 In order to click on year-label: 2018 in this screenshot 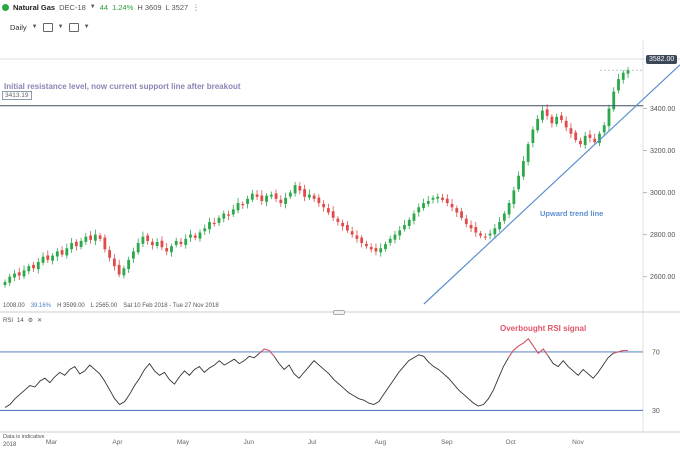, I will do `click(10, 445)`.